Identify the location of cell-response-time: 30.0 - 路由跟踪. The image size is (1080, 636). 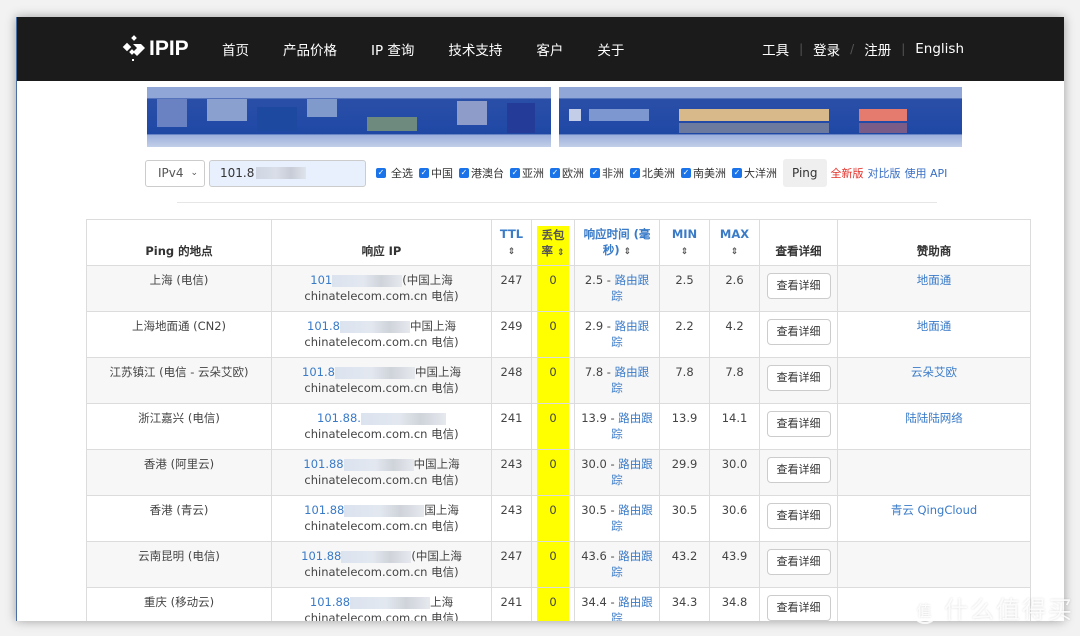
(617, 472).